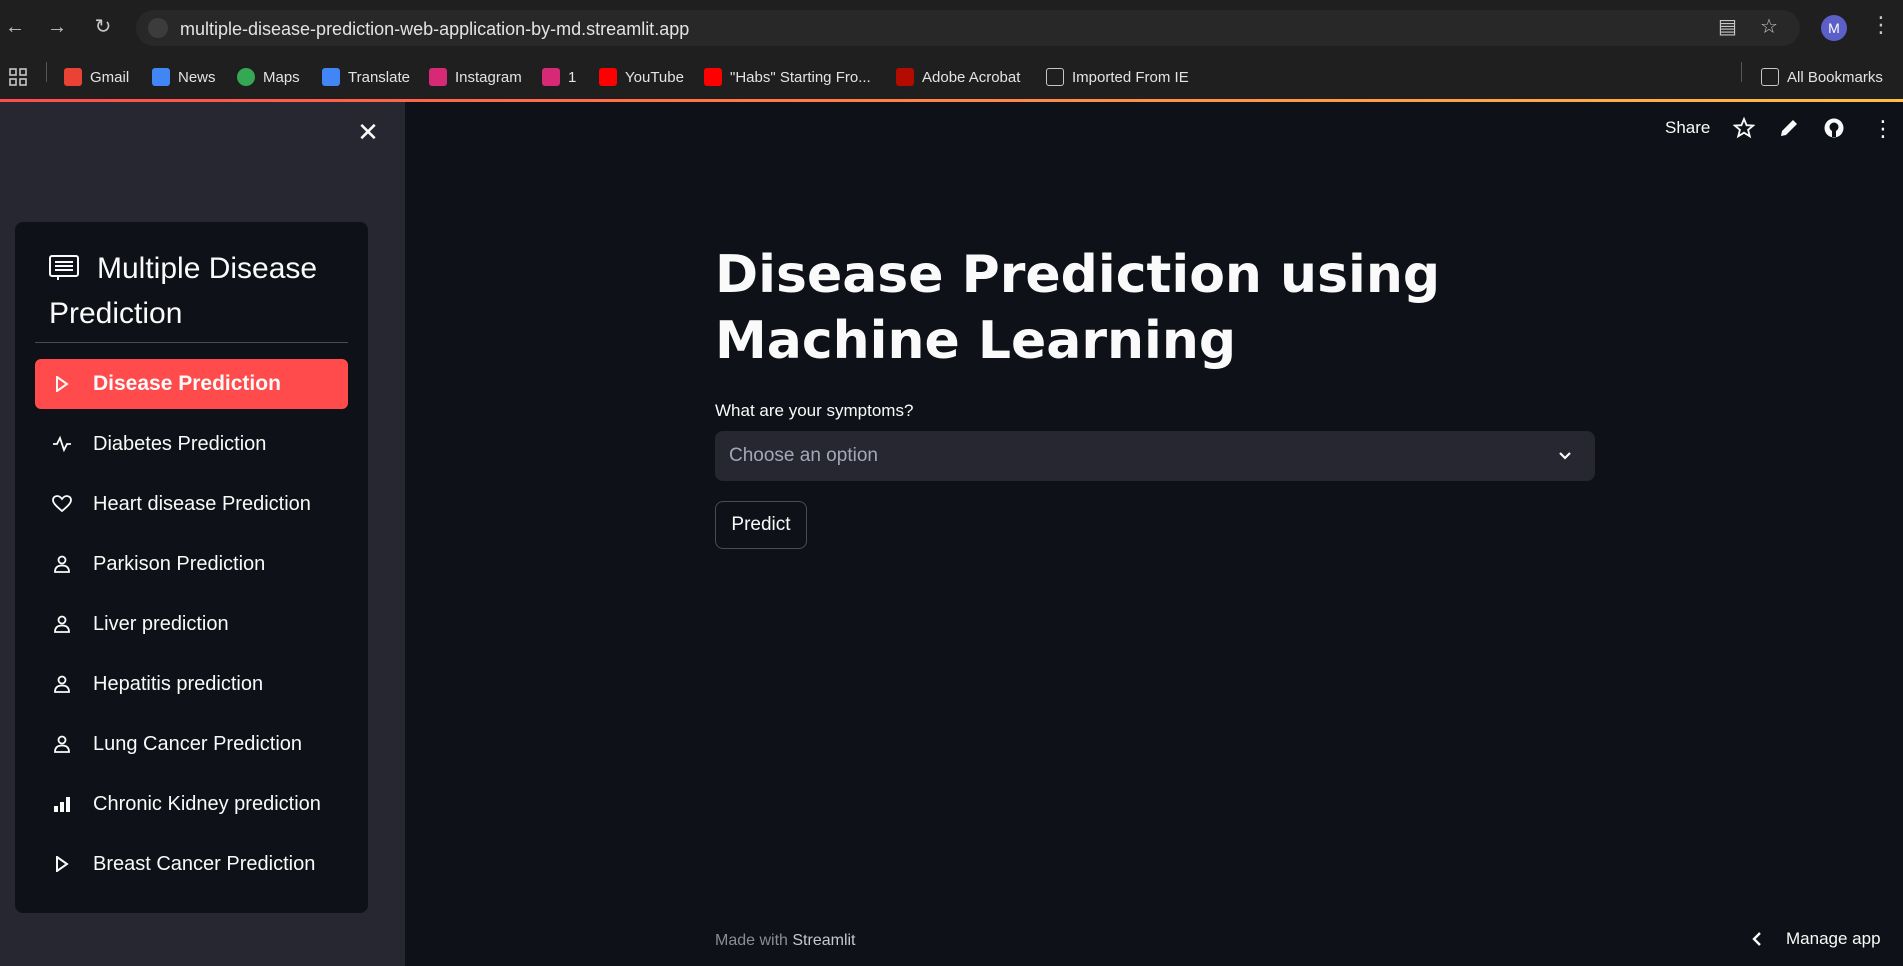 The image size is (1903, 966). Describe the element at coordinates (331, 77) in the screenshot. I see `translate-icon` at that location.